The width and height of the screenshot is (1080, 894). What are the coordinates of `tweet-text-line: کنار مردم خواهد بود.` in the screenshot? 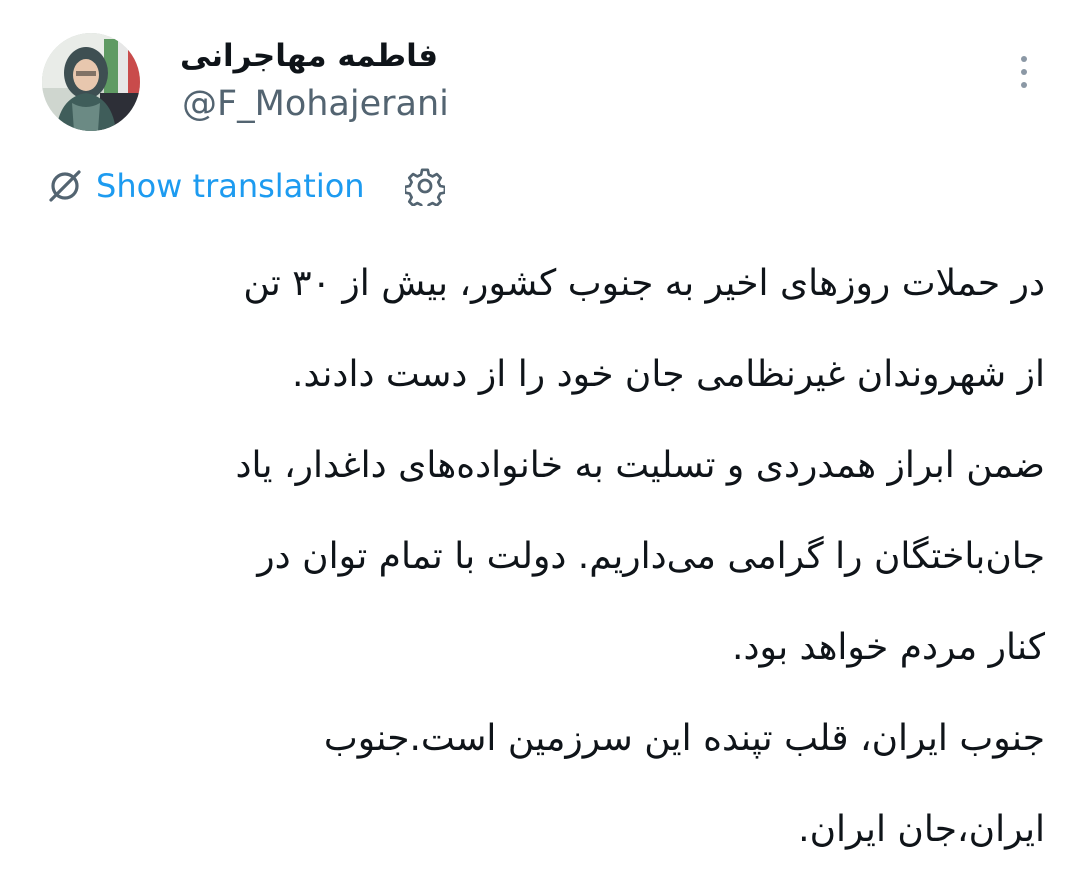 It's located at (888, 647).